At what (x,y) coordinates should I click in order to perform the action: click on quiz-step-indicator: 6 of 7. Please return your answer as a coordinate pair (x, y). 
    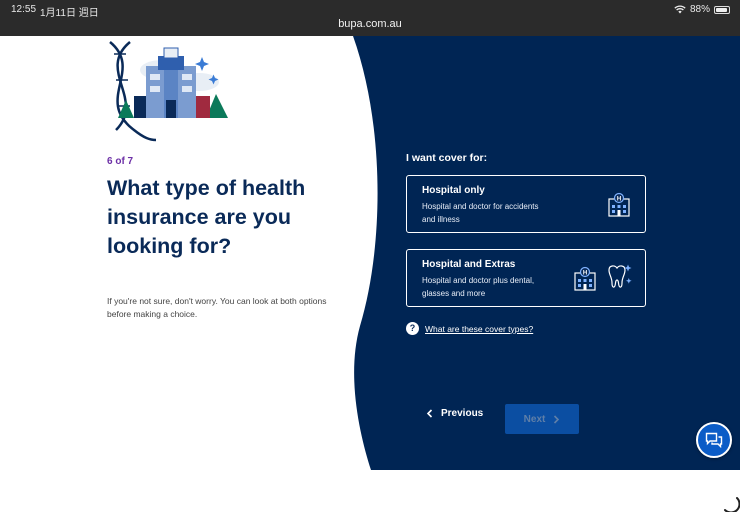
    Looking at the image, I should click on (120, 161).